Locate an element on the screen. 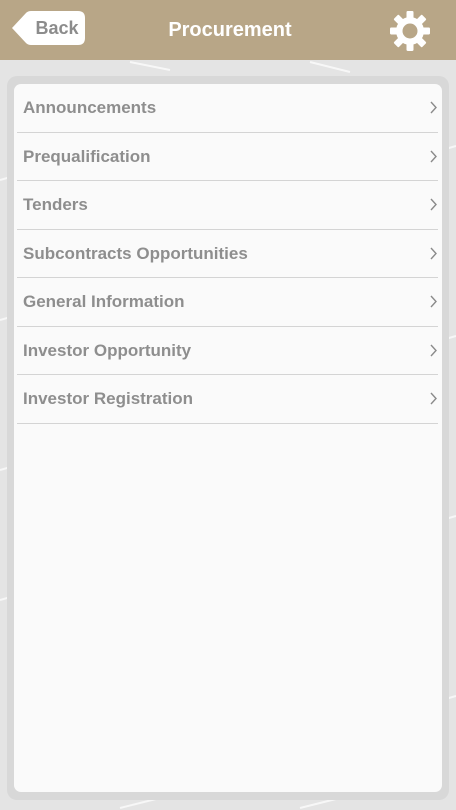  menu-item-label: Announcements is located at coordinates (90, 107).